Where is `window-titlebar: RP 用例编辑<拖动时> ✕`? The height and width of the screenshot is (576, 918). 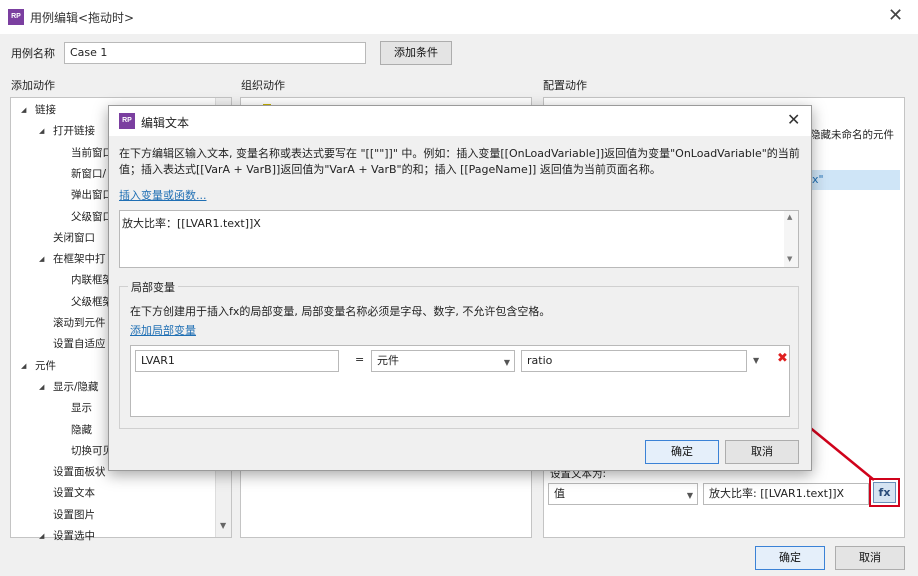
window-titlebar: RP 用例编辑<拖动时> ✕ is located at coordinates (459, 17).